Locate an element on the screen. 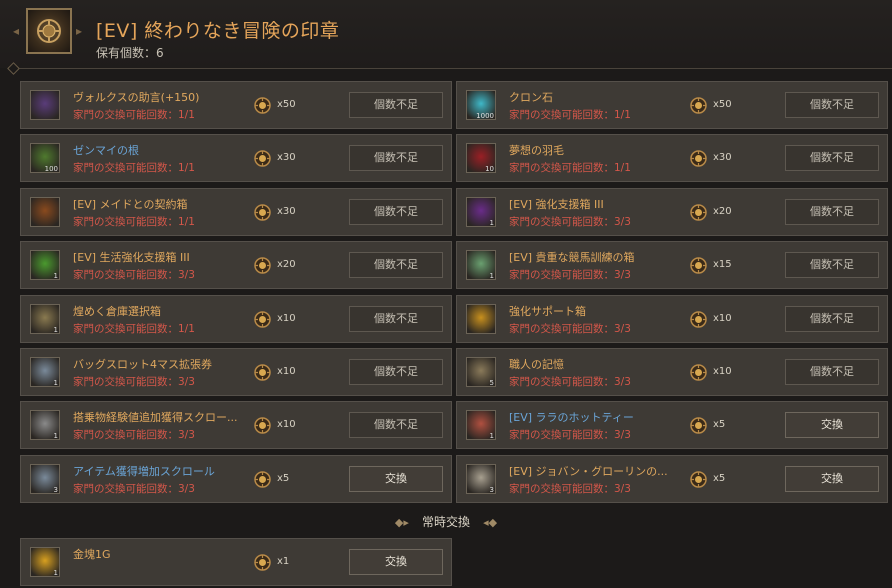  item-cost: x15 is located at coordinates (722, 265).